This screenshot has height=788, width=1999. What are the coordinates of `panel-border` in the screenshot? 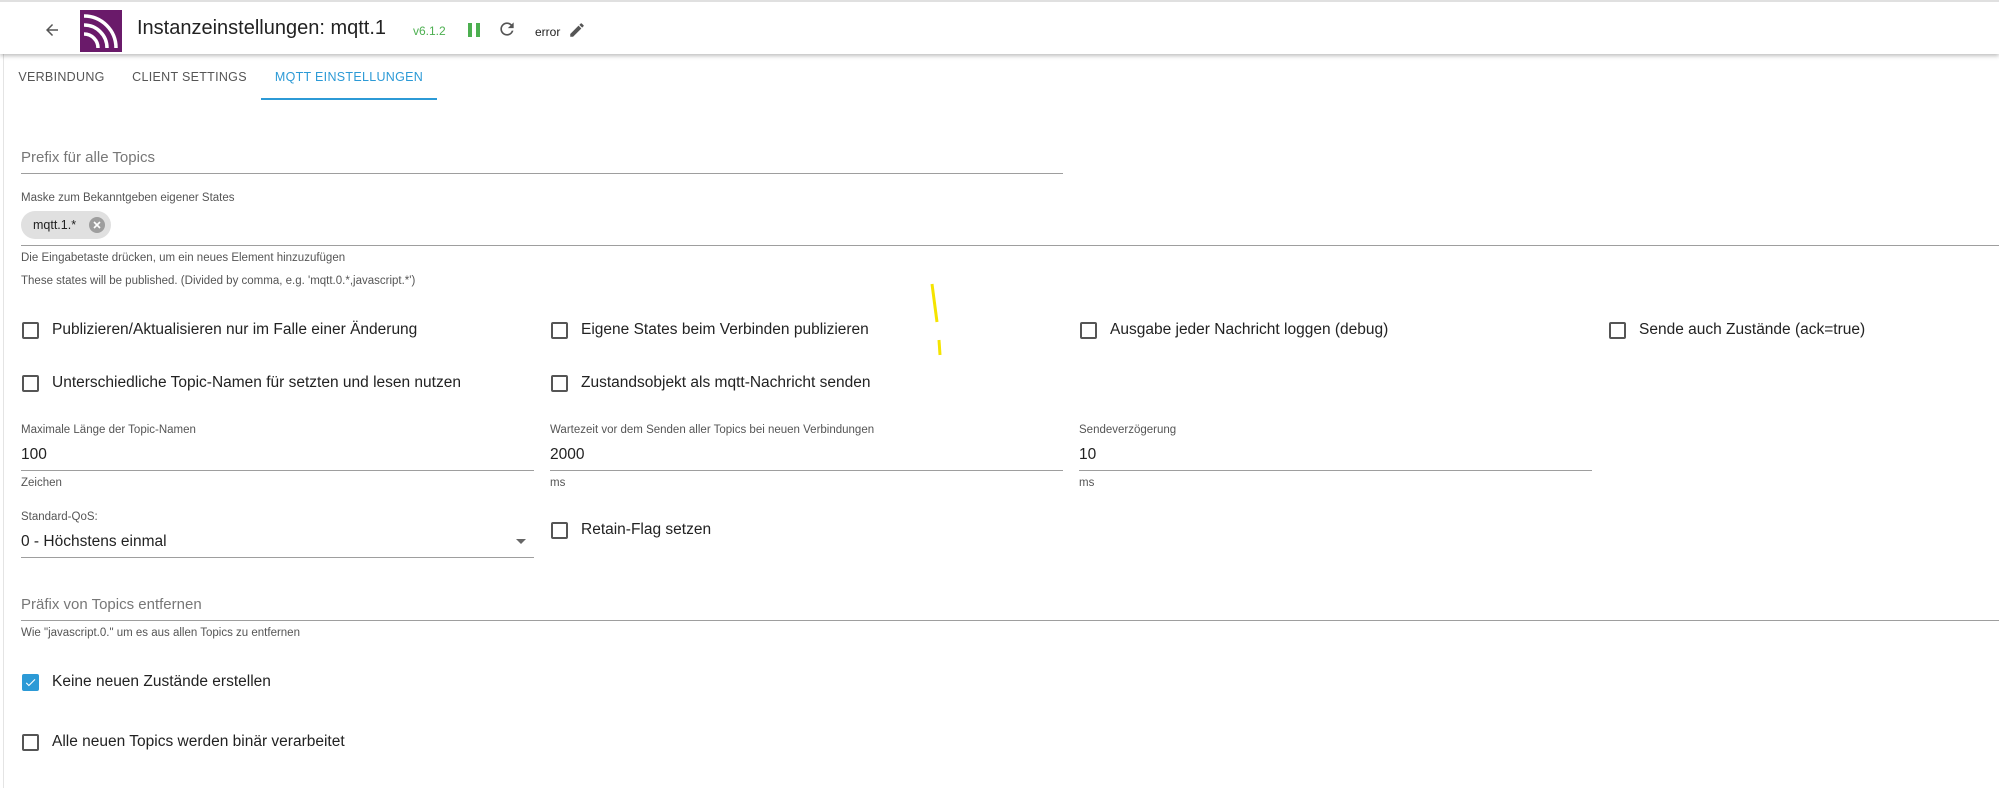 It's located at (3, 421).